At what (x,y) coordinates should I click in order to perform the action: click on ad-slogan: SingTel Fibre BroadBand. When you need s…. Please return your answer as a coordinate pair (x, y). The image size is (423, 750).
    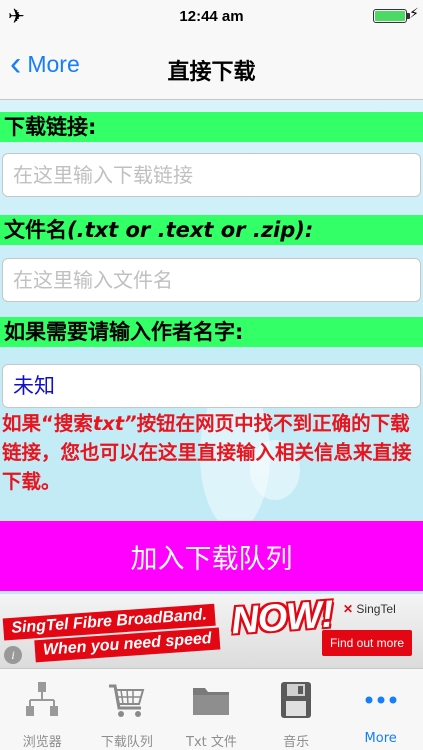
    Looking at the image, I should click on (168, 631).